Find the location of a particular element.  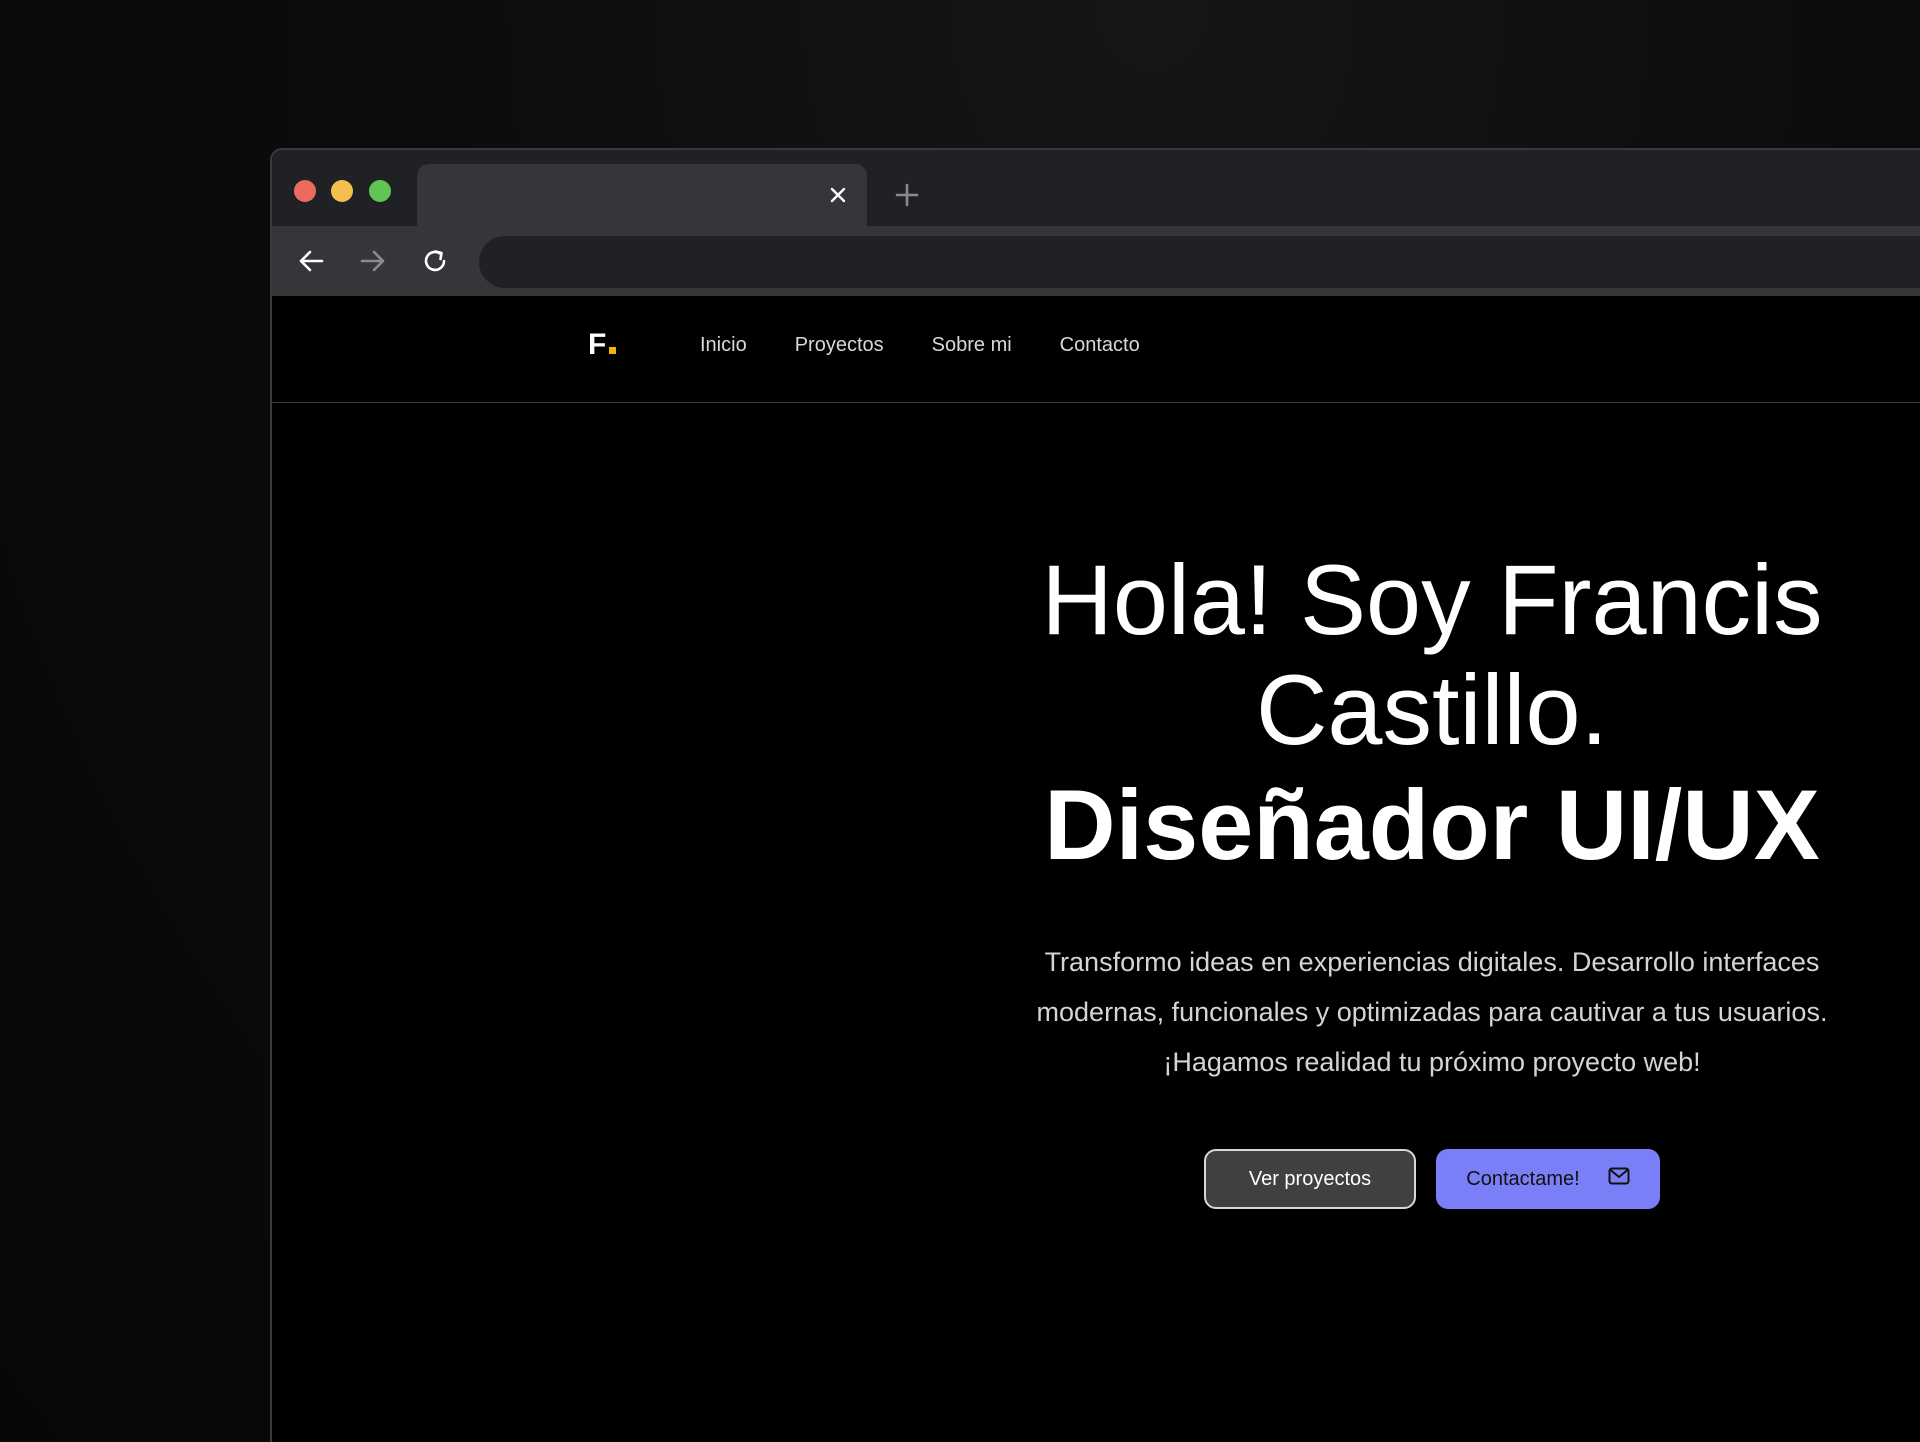

site-header: F Inicio Proyectos Sobre mi Contacto is located at coordinates (1096, 349).